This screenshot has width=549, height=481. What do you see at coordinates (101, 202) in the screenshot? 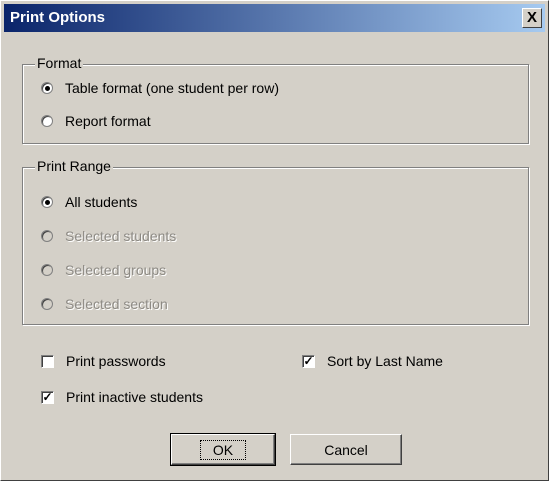
I see `all-students-label: All students` at bounding box center [101, 202].